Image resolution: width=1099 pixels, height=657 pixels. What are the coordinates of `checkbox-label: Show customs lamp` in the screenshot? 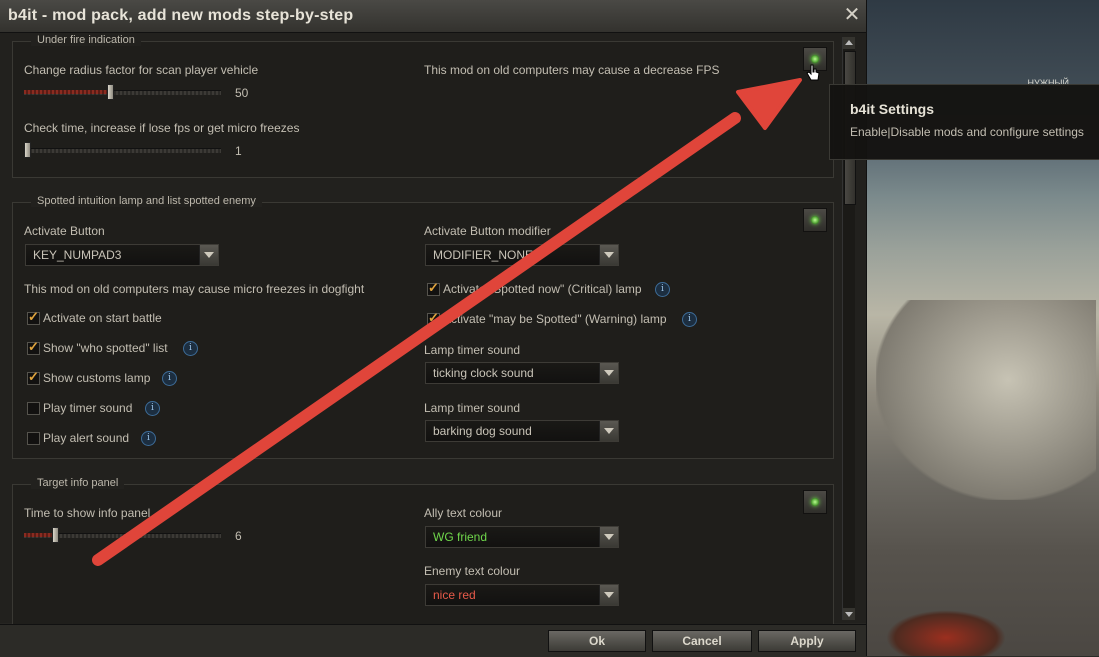 It's located at (97, 378).